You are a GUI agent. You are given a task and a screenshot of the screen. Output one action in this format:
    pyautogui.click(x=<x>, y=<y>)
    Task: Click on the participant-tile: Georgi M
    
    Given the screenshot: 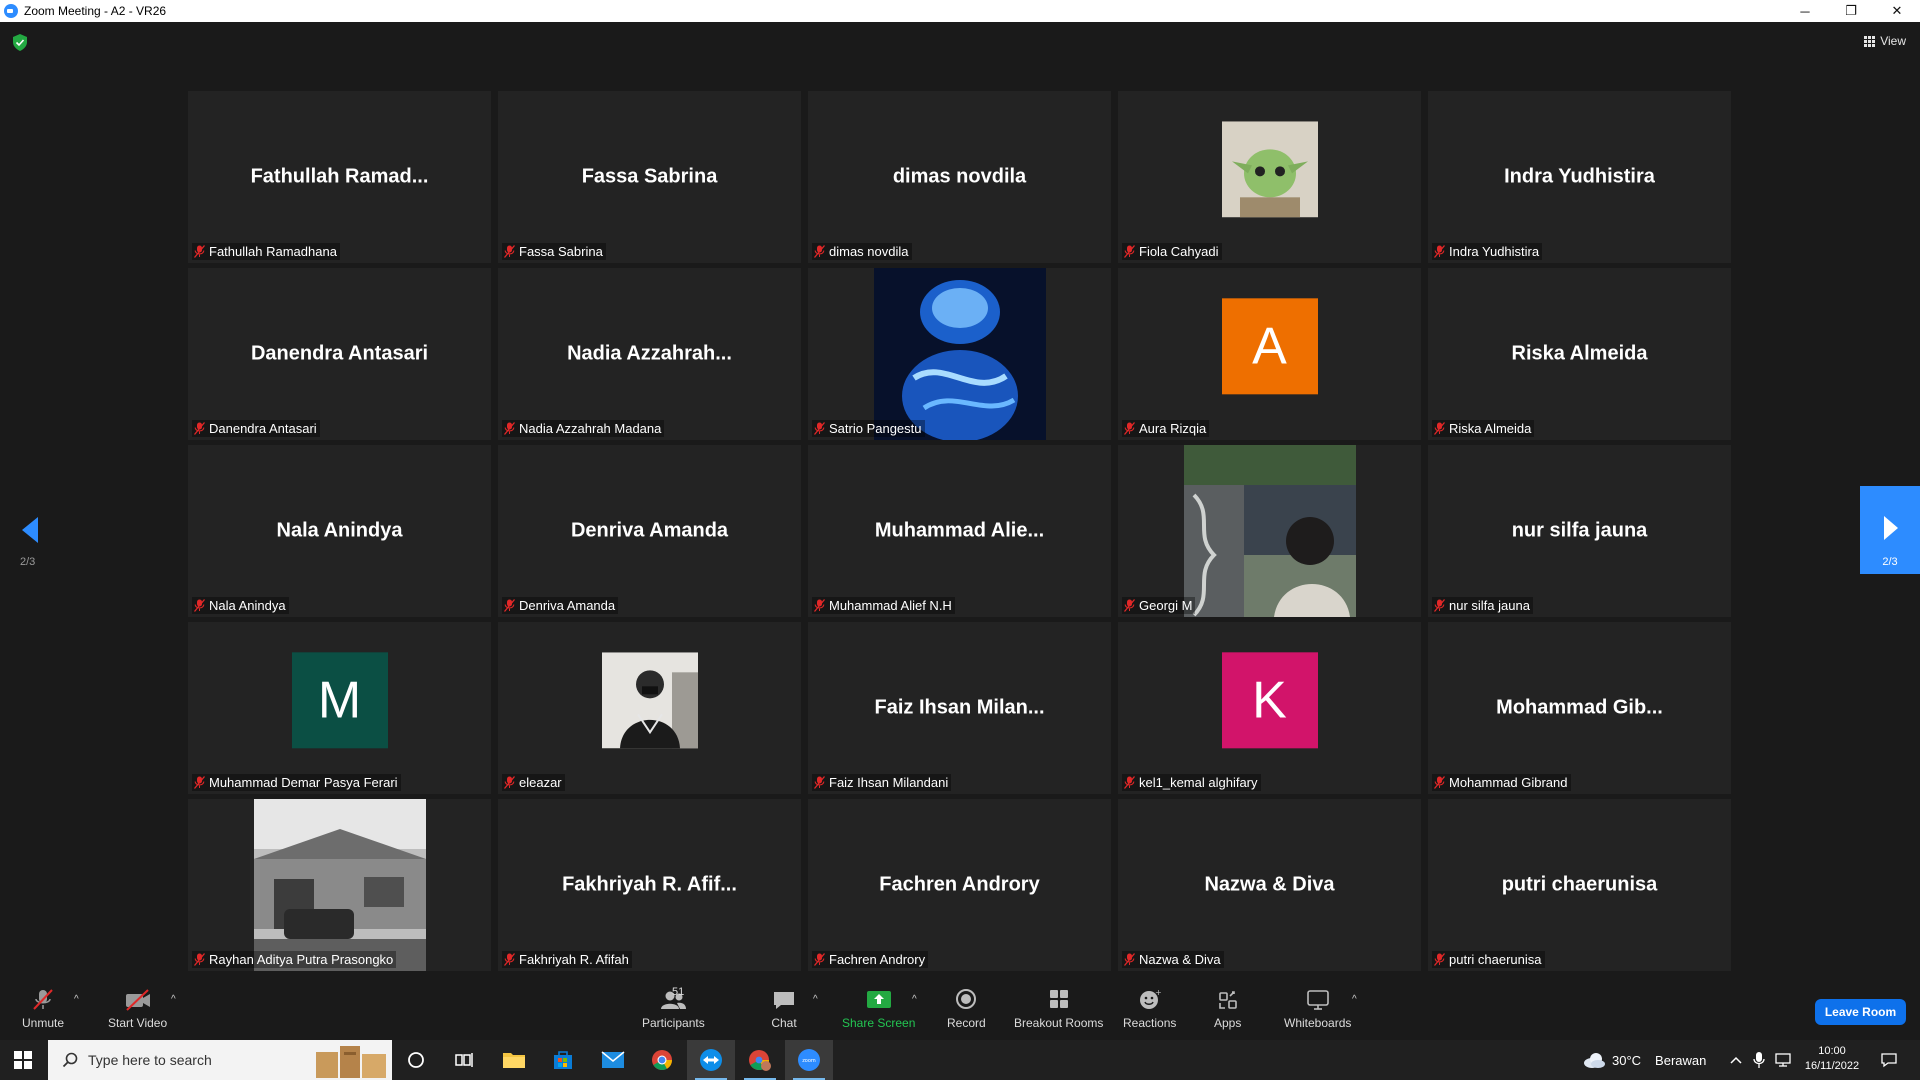 What is the action you would take?
    pyautogui.click(x=1269, y=531)
    